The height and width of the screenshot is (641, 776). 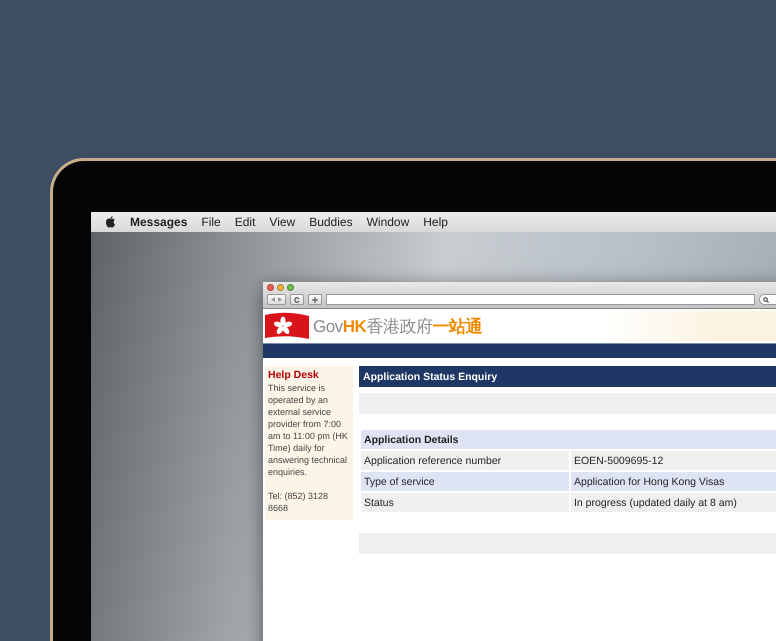 I want to click on address-field, so click(x=540, y=299).